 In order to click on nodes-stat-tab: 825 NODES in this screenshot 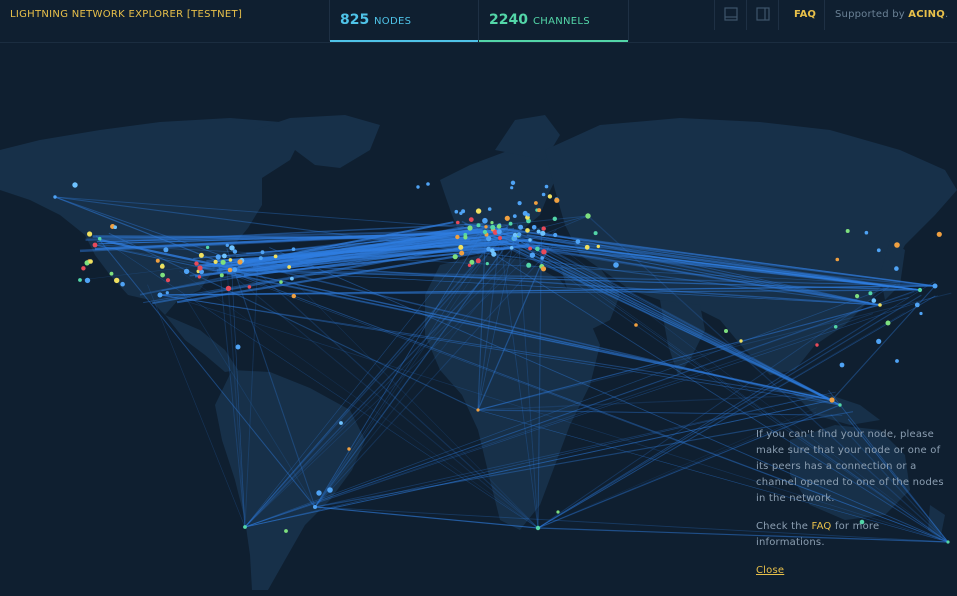, I will do `click(403, 21)`.